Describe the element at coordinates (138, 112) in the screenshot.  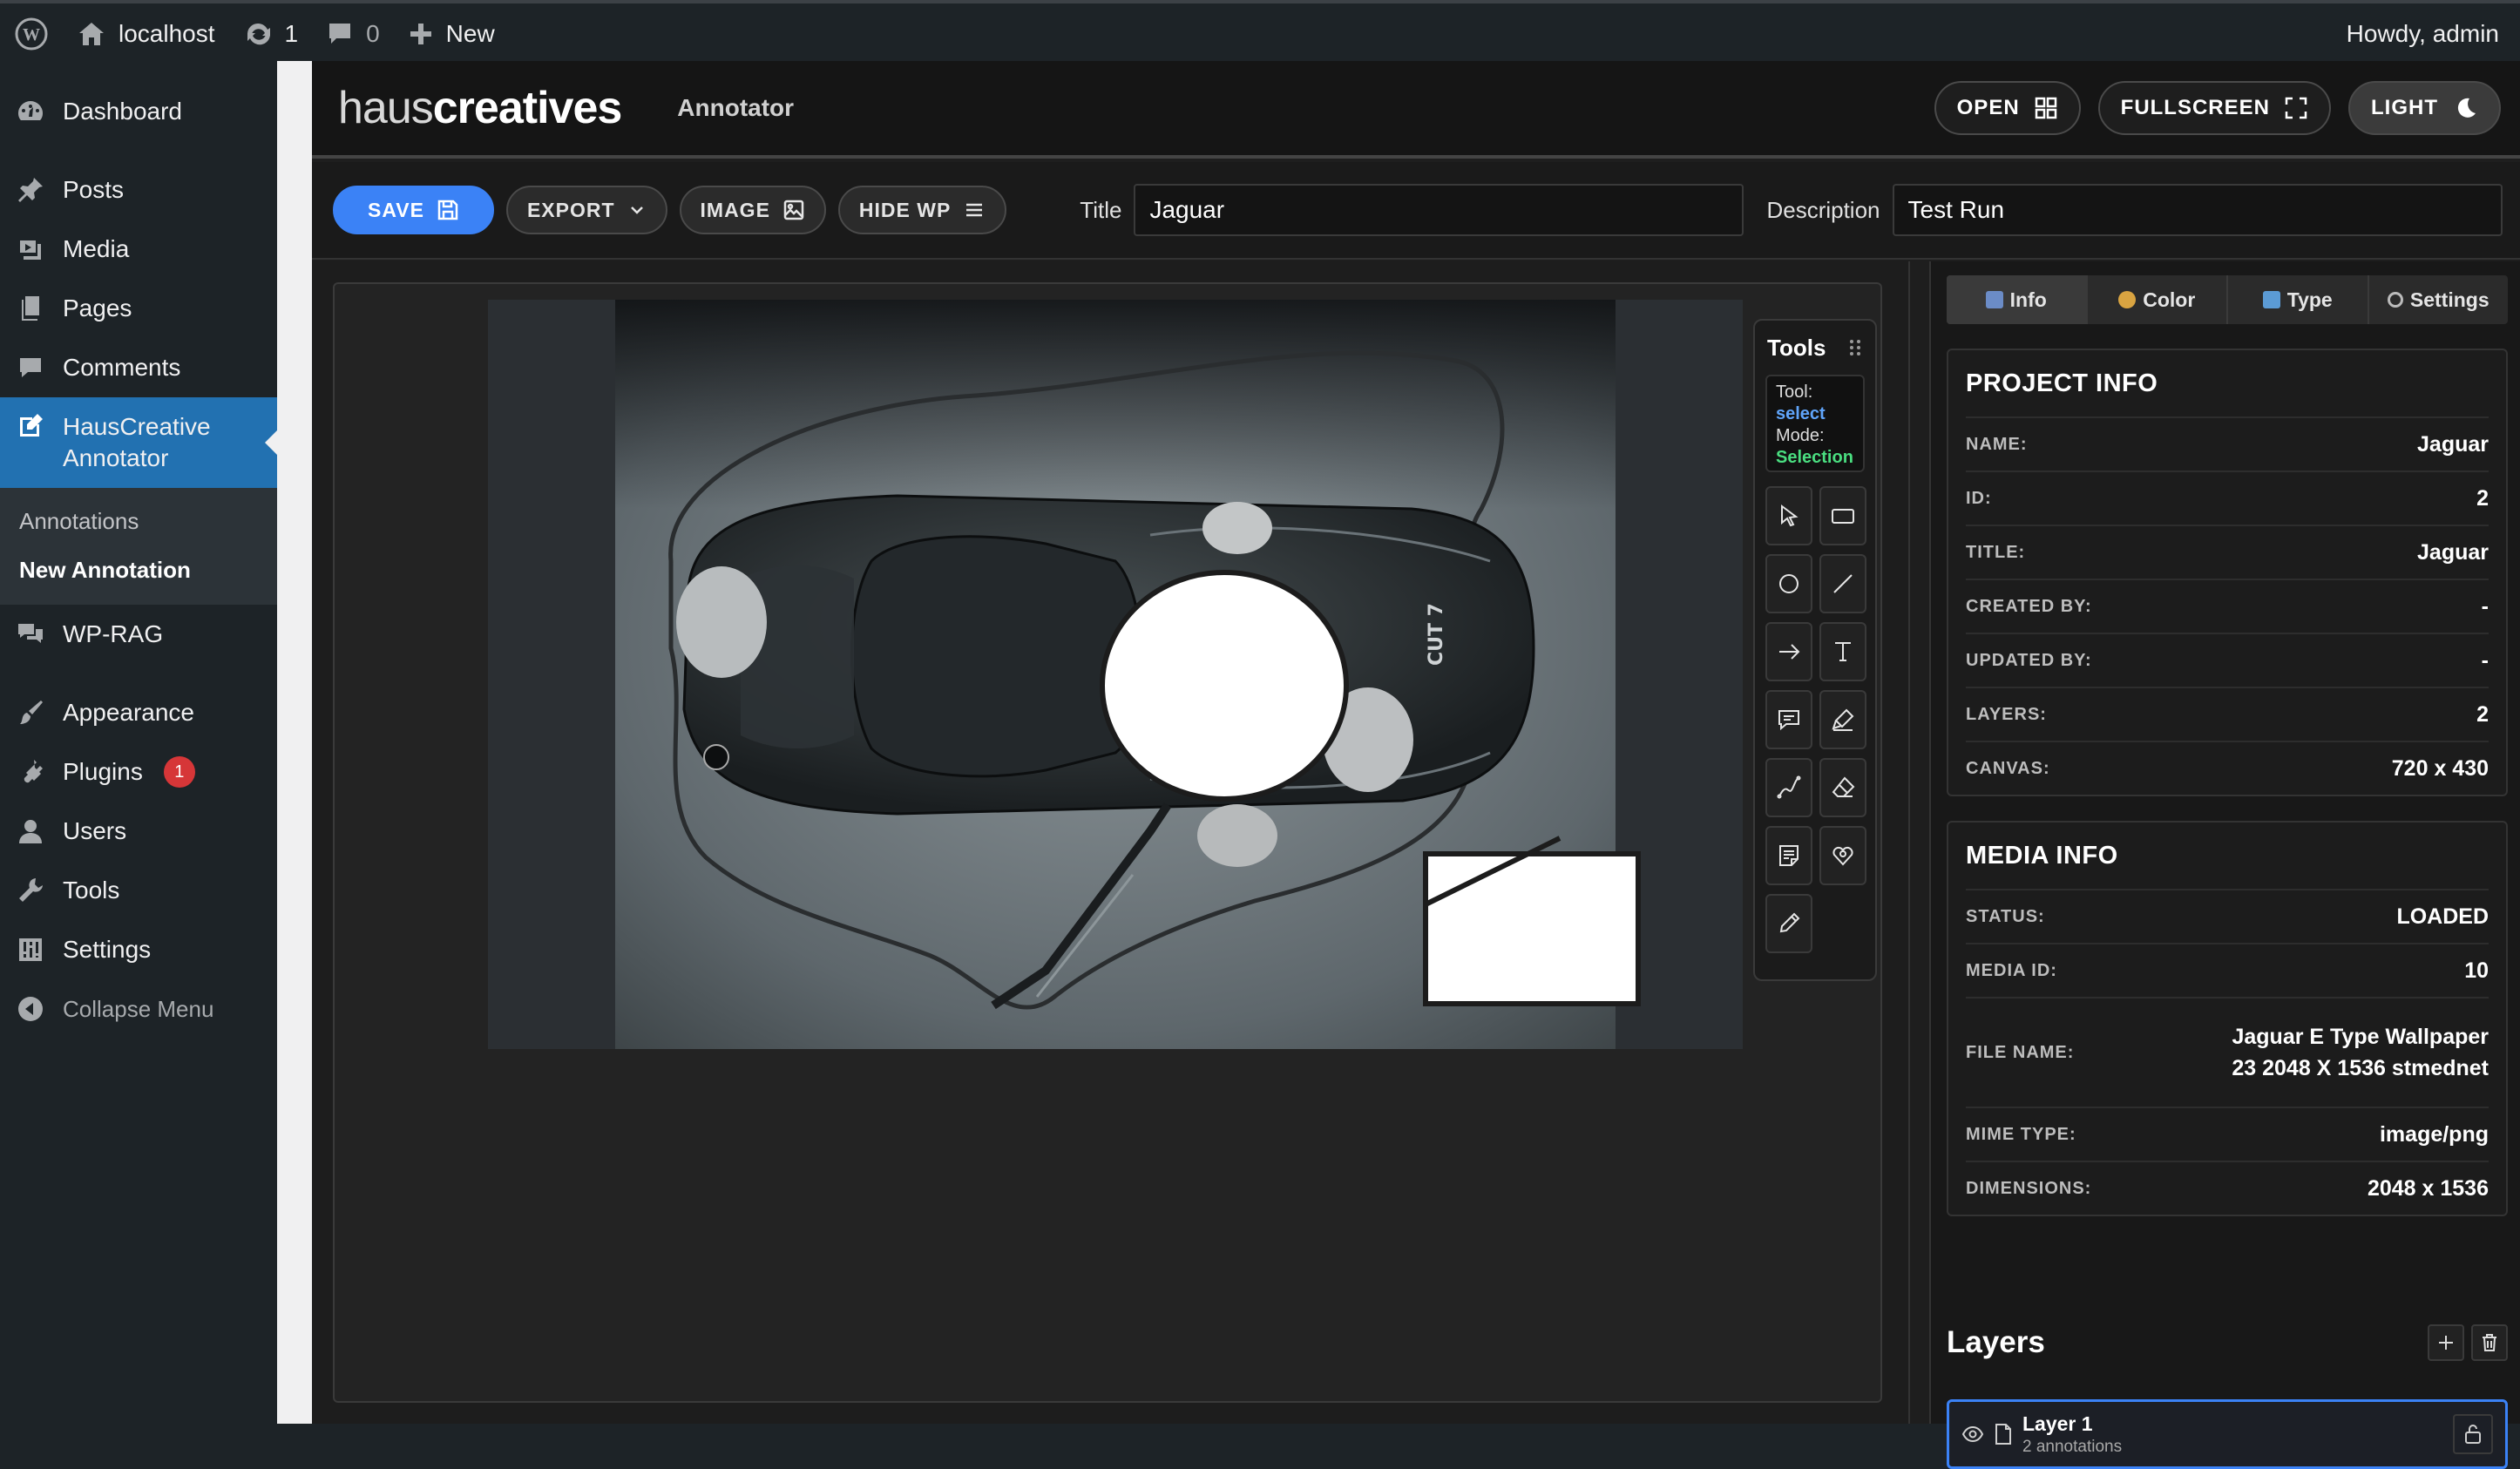
I see `menu-dashboard: Dashboard` at that location.